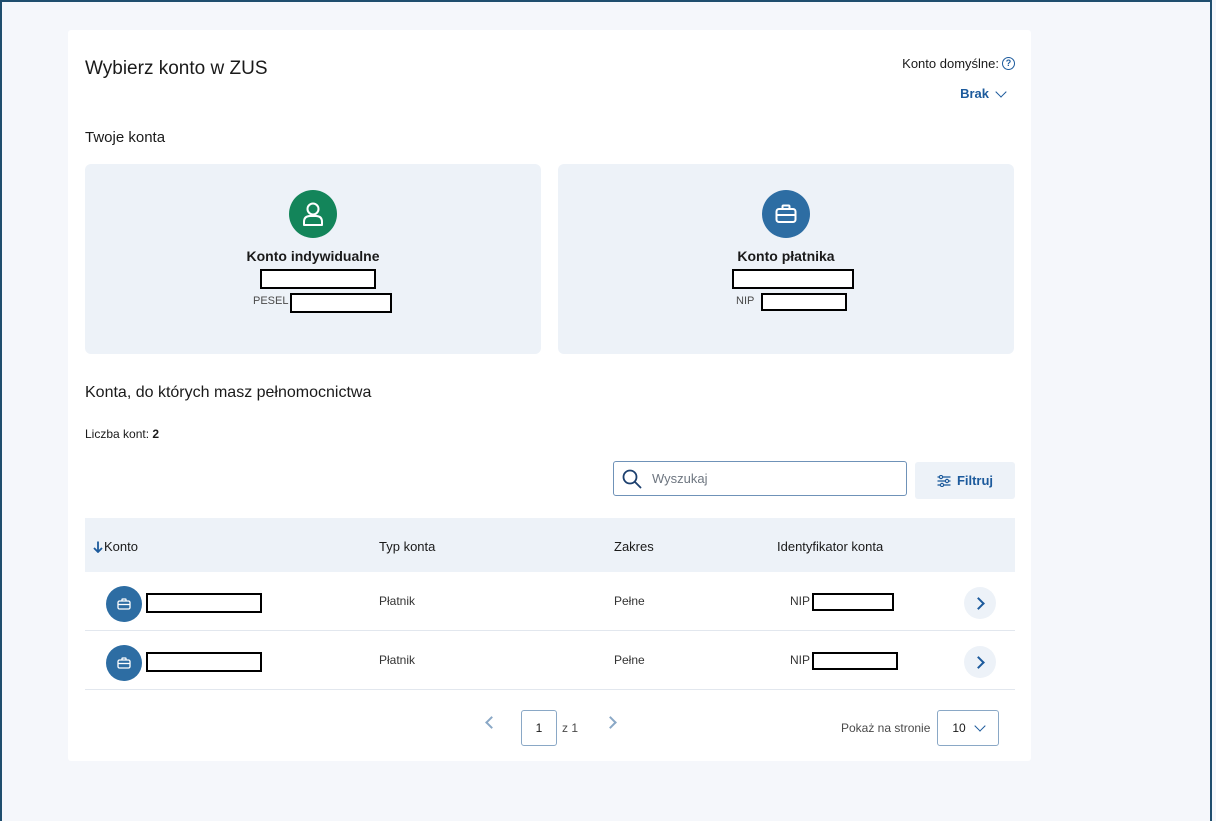  Describe the element at coordinates (959, 728) in the screenshot. I see `per-page-value: 10` at that location.